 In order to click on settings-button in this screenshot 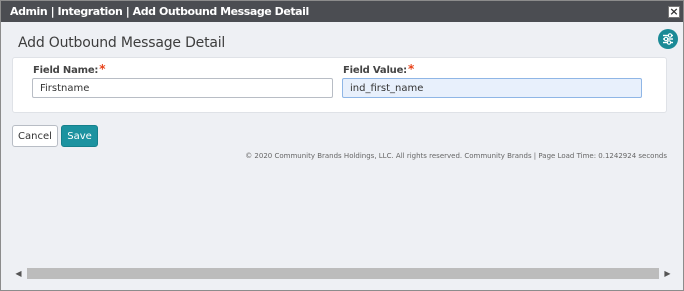, I will do `click(668, 39)`.